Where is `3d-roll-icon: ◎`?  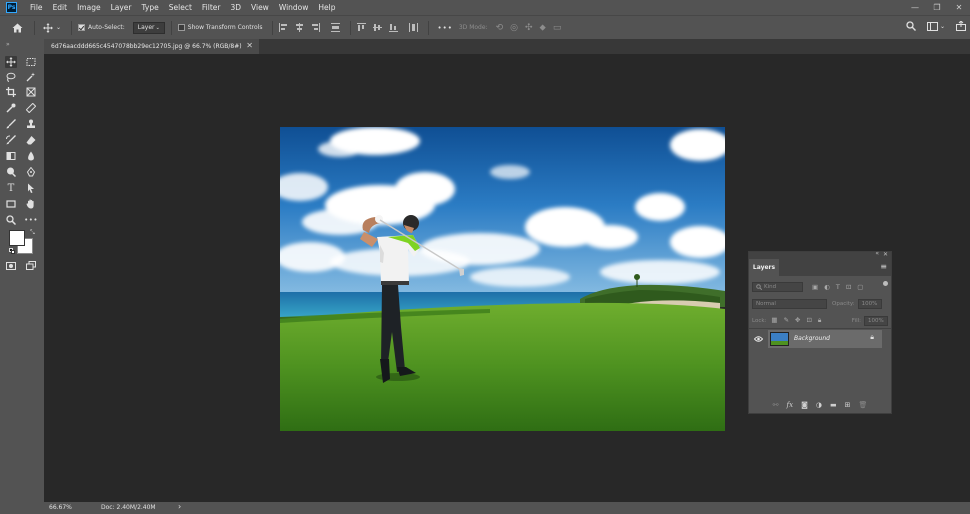
3d-roll-icon: ◎ is located at coordinates (514, 28).